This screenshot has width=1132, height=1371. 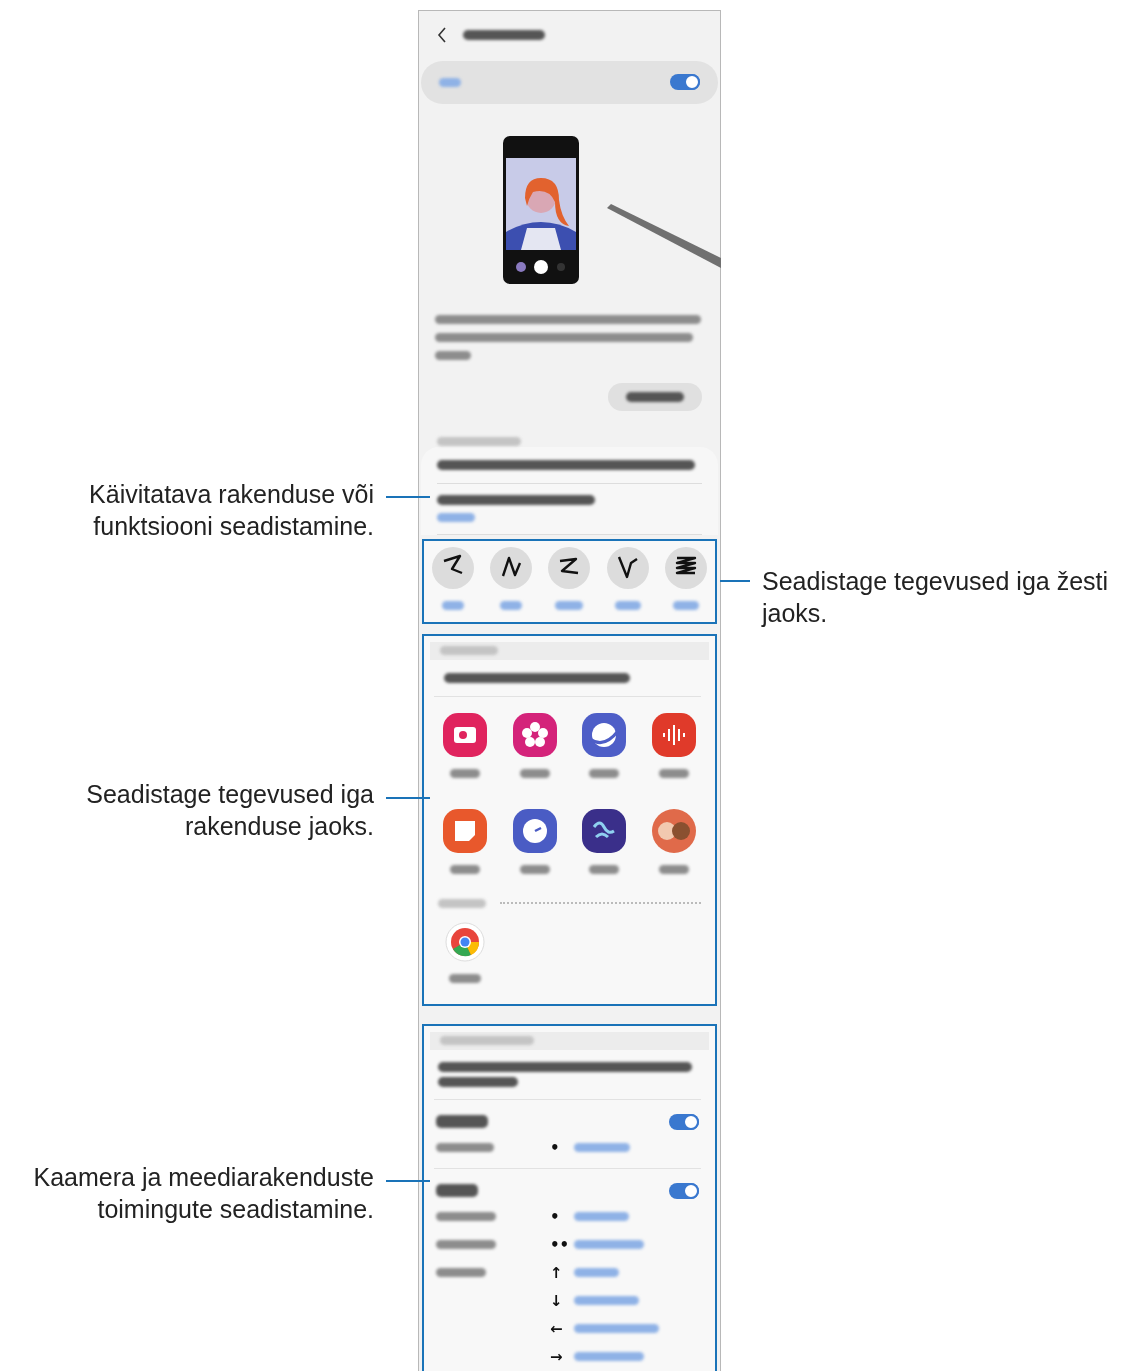 What do you see at coordinates (674, 734) in the screenshot?
I see `sound-wave-icon` at bounding box center [674, 734].